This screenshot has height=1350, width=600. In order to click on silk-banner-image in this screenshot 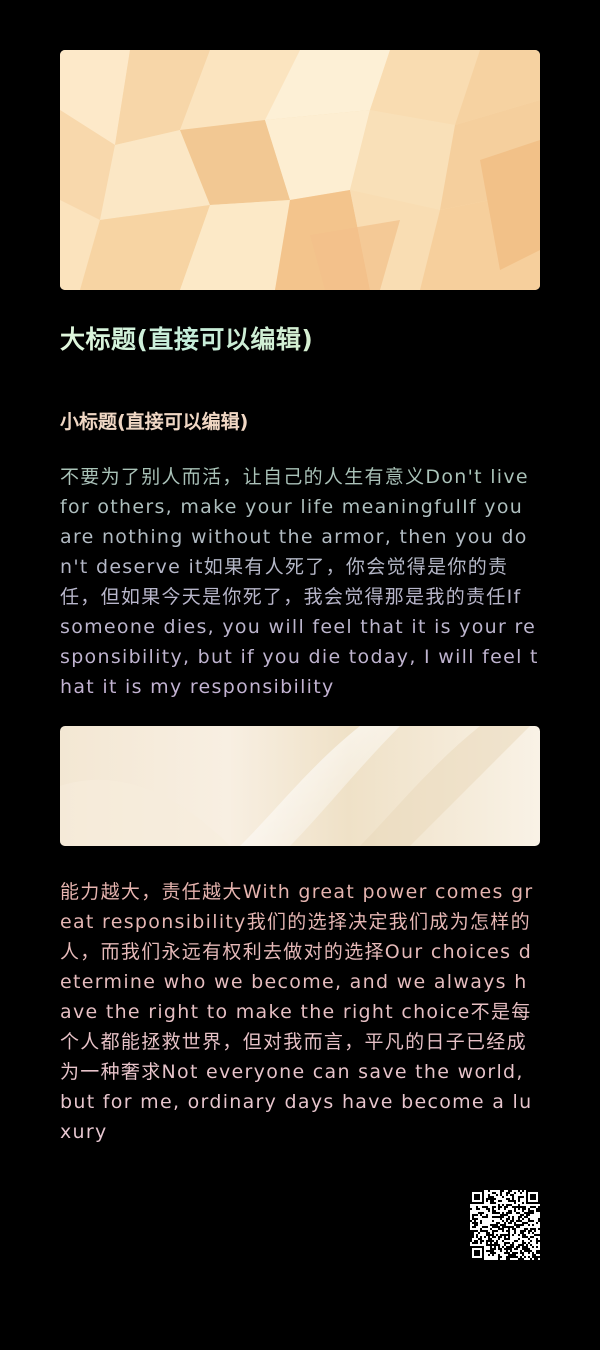, I will do `click(300, 786)`.